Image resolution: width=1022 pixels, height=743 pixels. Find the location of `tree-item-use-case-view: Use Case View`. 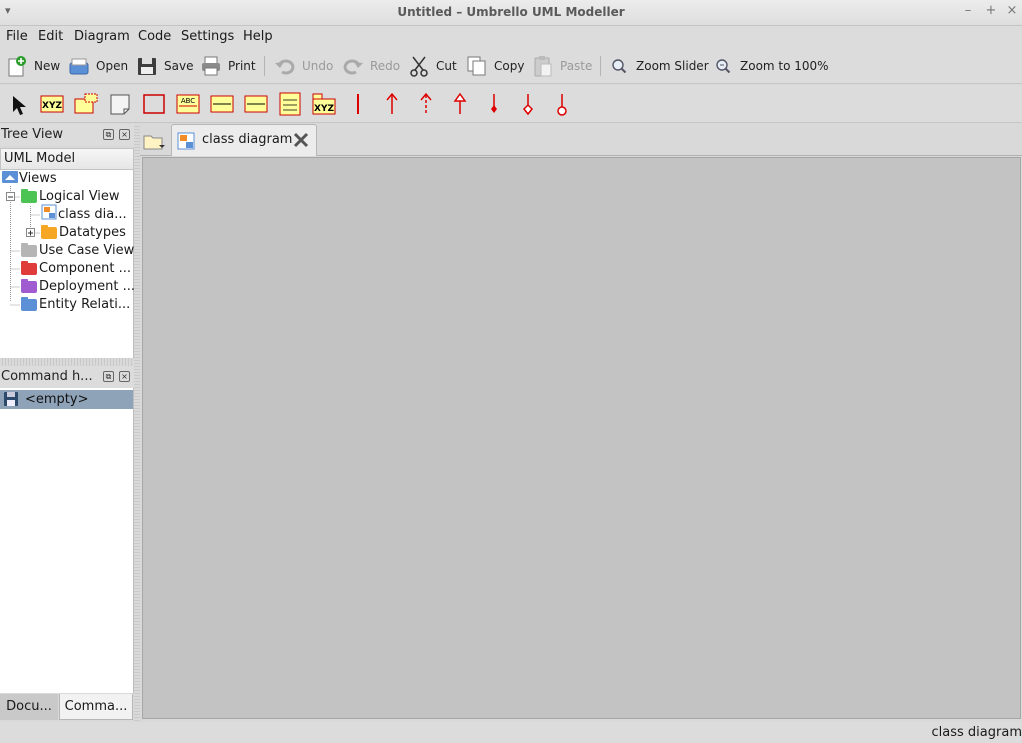

tree-item-use-case-view: Use Case View is located at coordinates (77, 251).